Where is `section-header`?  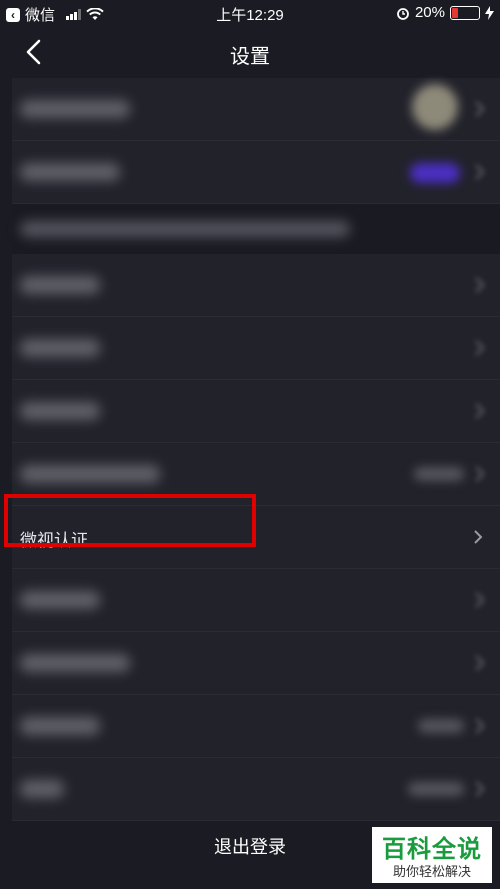 section-header is located at coordinates (256, 229).